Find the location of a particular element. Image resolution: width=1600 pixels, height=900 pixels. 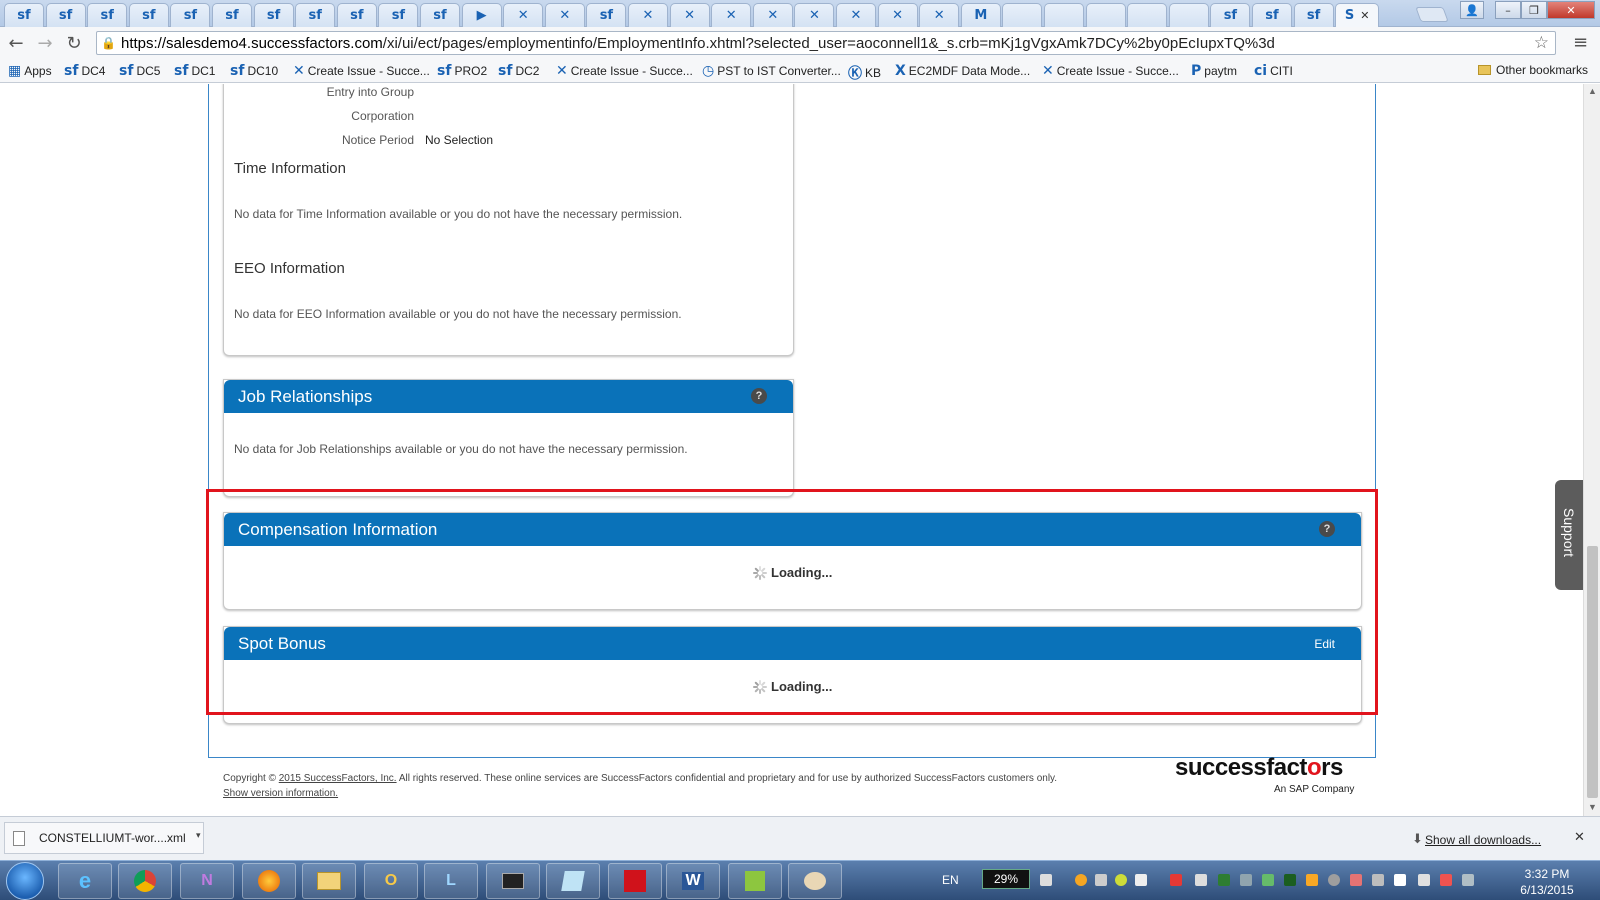

clock-time: 3:32 PM is located at coordinates (1547, 874).